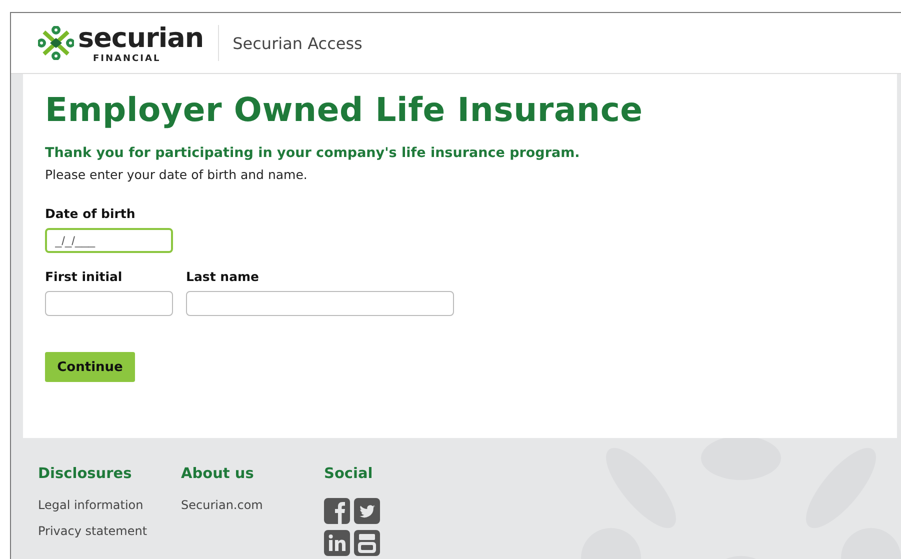 The width and height of the screenshot is (901, 559). I want to click on field-label: Date of birth, so click(90, 213).